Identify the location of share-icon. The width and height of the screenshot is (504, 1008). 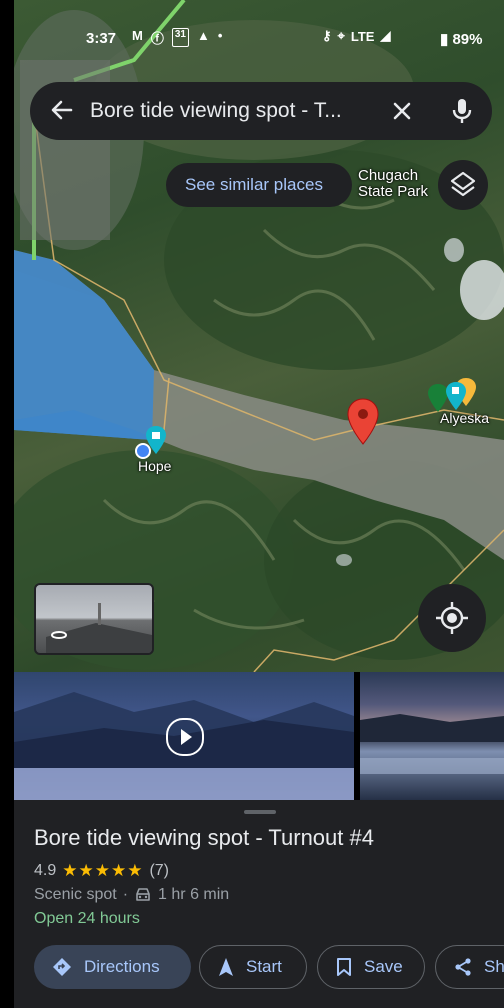
(463, 967).